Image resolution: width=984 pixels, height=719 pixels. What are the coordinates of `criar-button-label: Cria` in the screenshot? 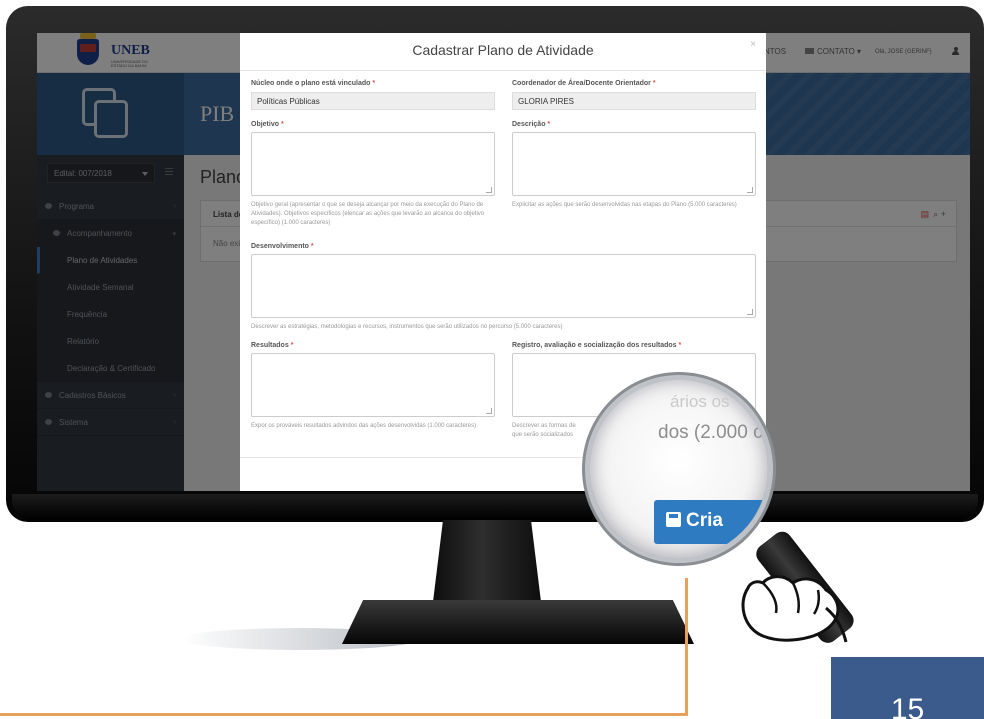 It's located at (704, 520).